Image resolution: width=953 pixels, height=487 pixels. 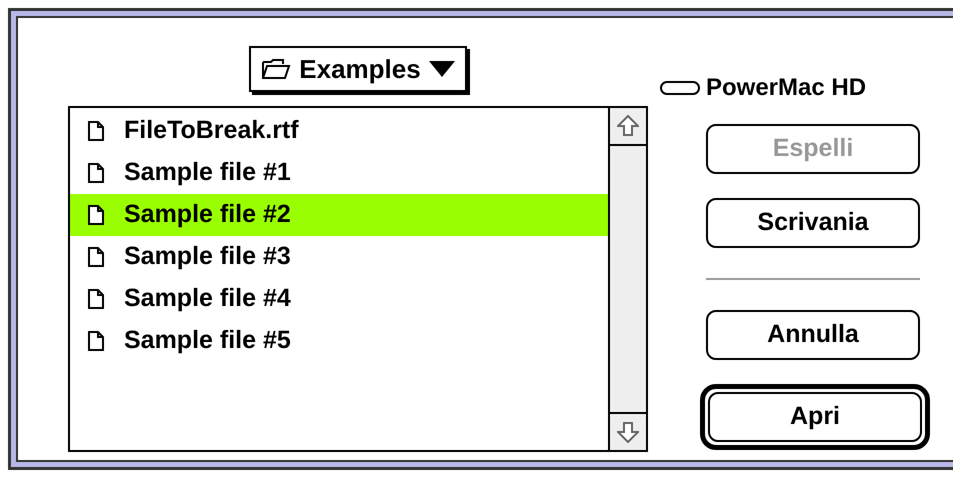 What do you see at coordinates (207, 340) in the screenshot?
I see `file-name: Sample file #5` at bounding box center [207, 340].